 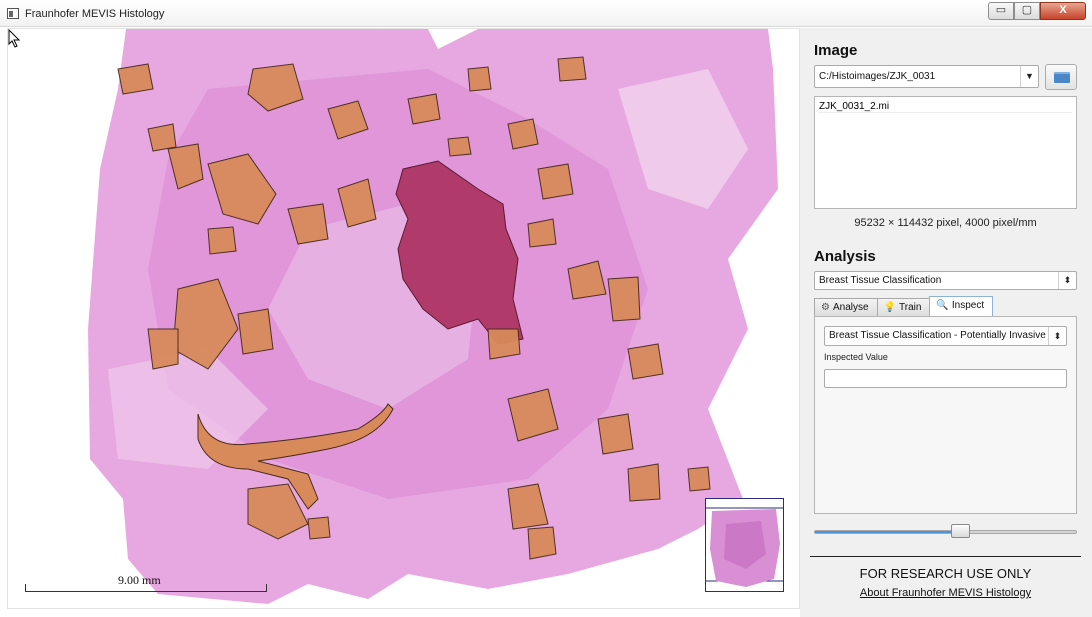 I want to click on analysis-tabs: ⚙ Analyse 💡 Train 🔍 Inspect, so click(x=904, y=306).